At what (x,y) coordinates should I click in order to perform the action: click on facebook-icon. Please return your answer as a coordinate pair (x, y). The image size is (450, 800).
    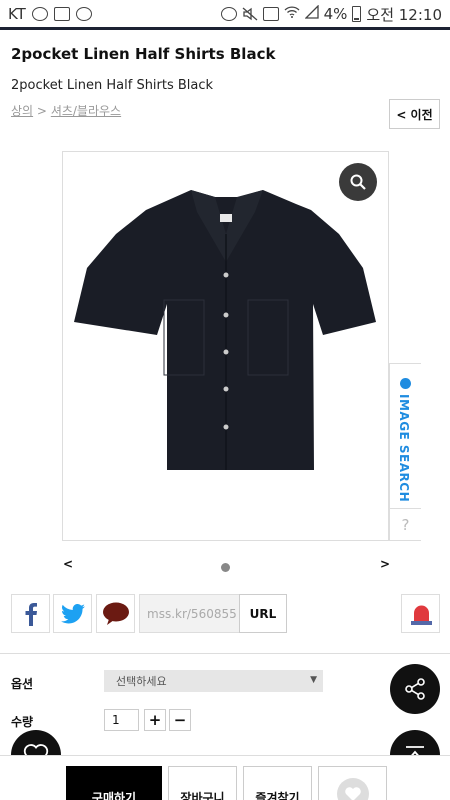
    Looking at the image, I should click on (31, 614).